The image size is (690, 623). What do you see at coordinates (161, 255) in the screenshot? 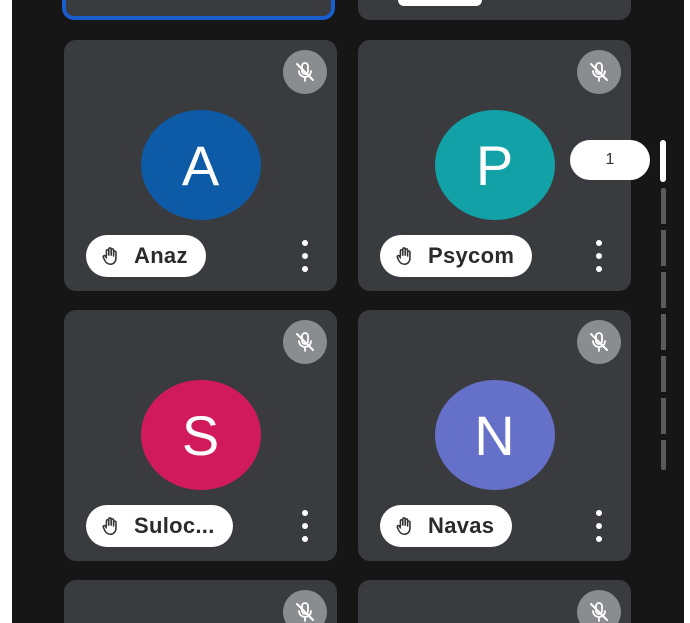
I see `participant-name: Anaz` at bounding box center [161, 255].